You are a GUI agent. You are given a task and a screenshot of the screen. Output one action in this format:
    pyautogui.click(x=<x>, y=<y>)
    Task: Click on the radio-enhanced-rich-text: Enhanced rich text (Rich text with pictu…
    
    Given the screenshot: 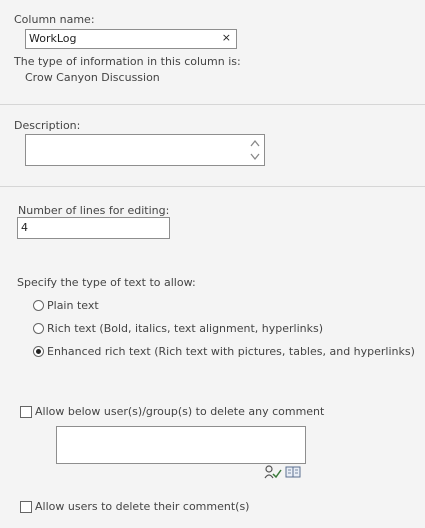 What is the action you would take?
    pyautogui.click(x=224, y=351)
    